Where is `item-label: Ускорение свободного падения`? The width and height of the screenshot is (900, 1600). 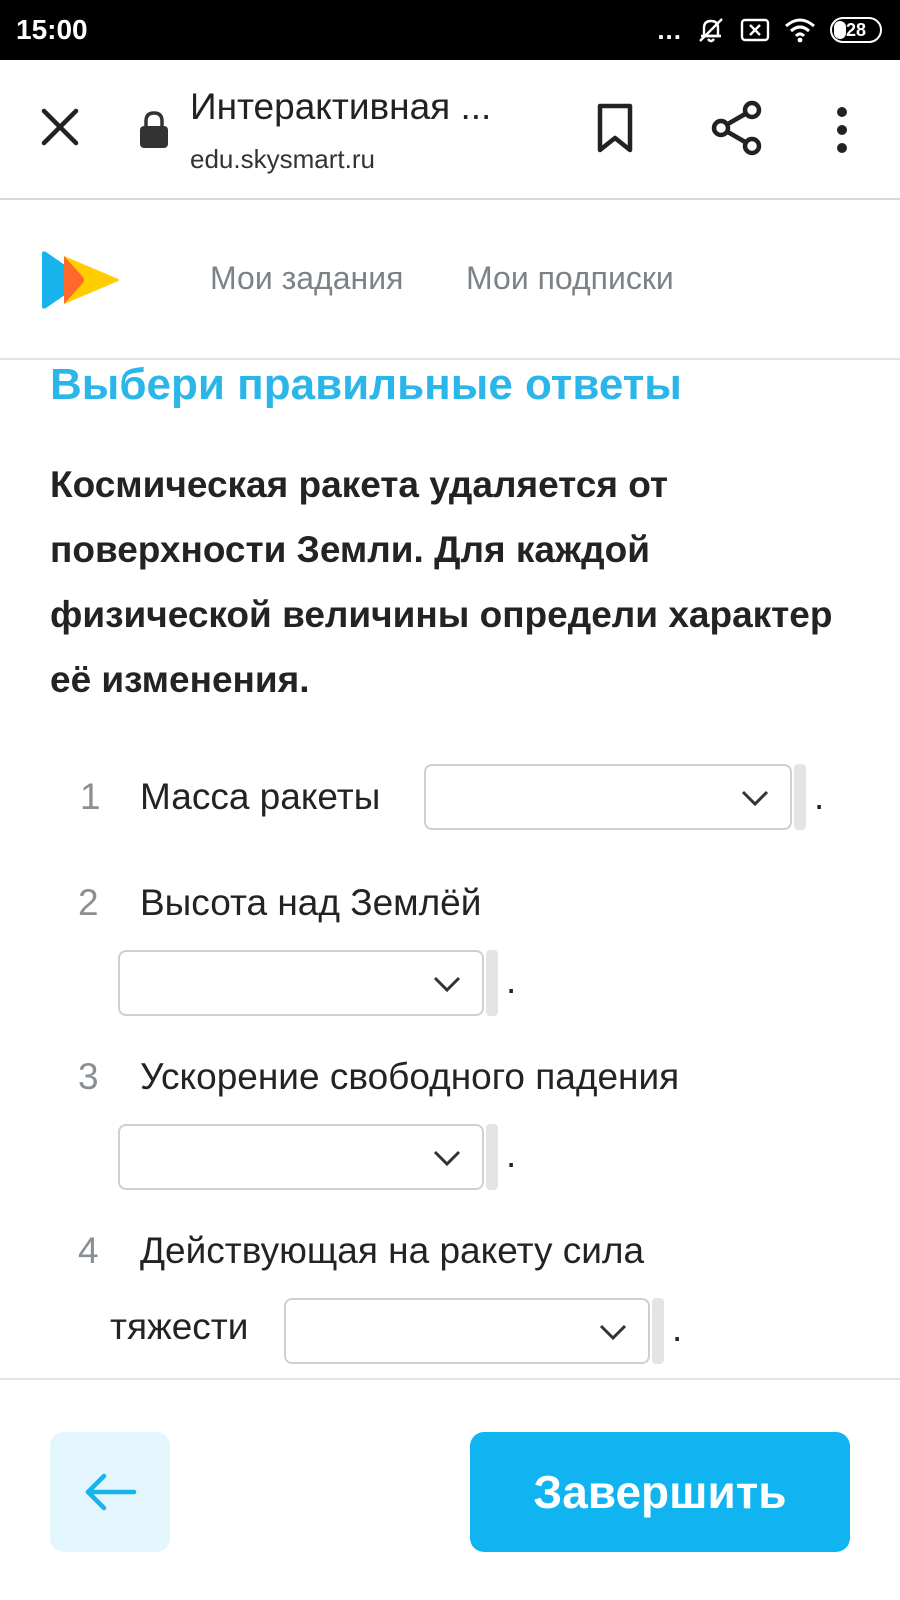
item-label: Ускорение свободного падения is located at coordinates (410, 1076).